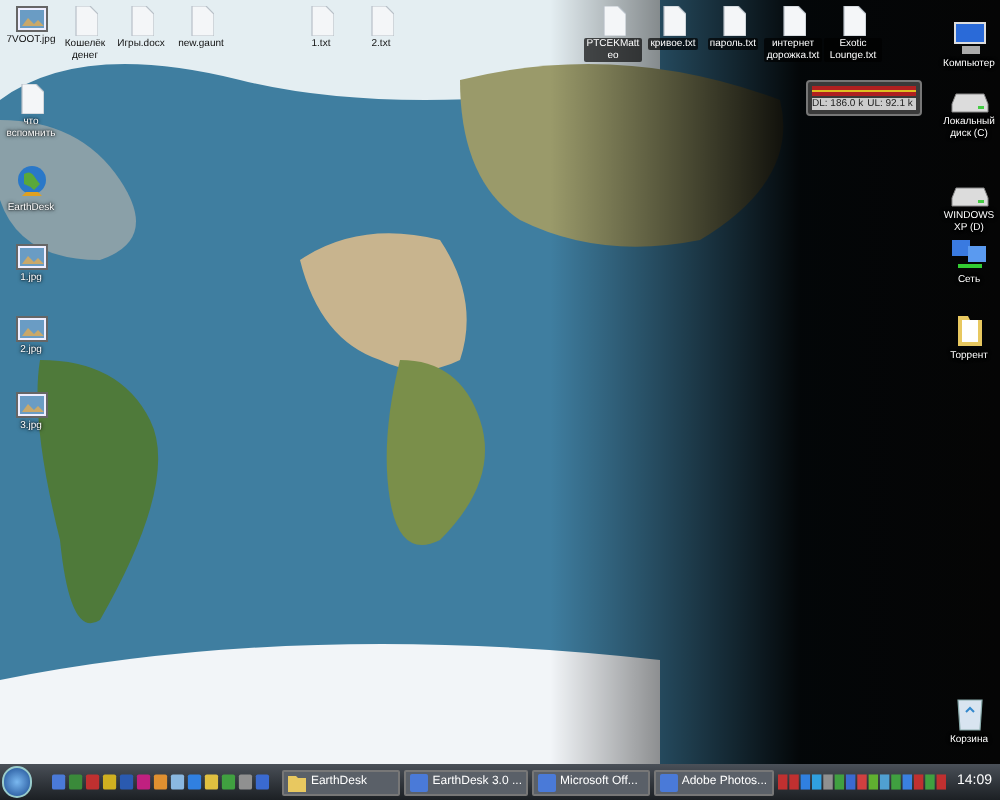  Describe the element at coordinates (969, 38) in the screenshot. I see `computer-icon` at that location.